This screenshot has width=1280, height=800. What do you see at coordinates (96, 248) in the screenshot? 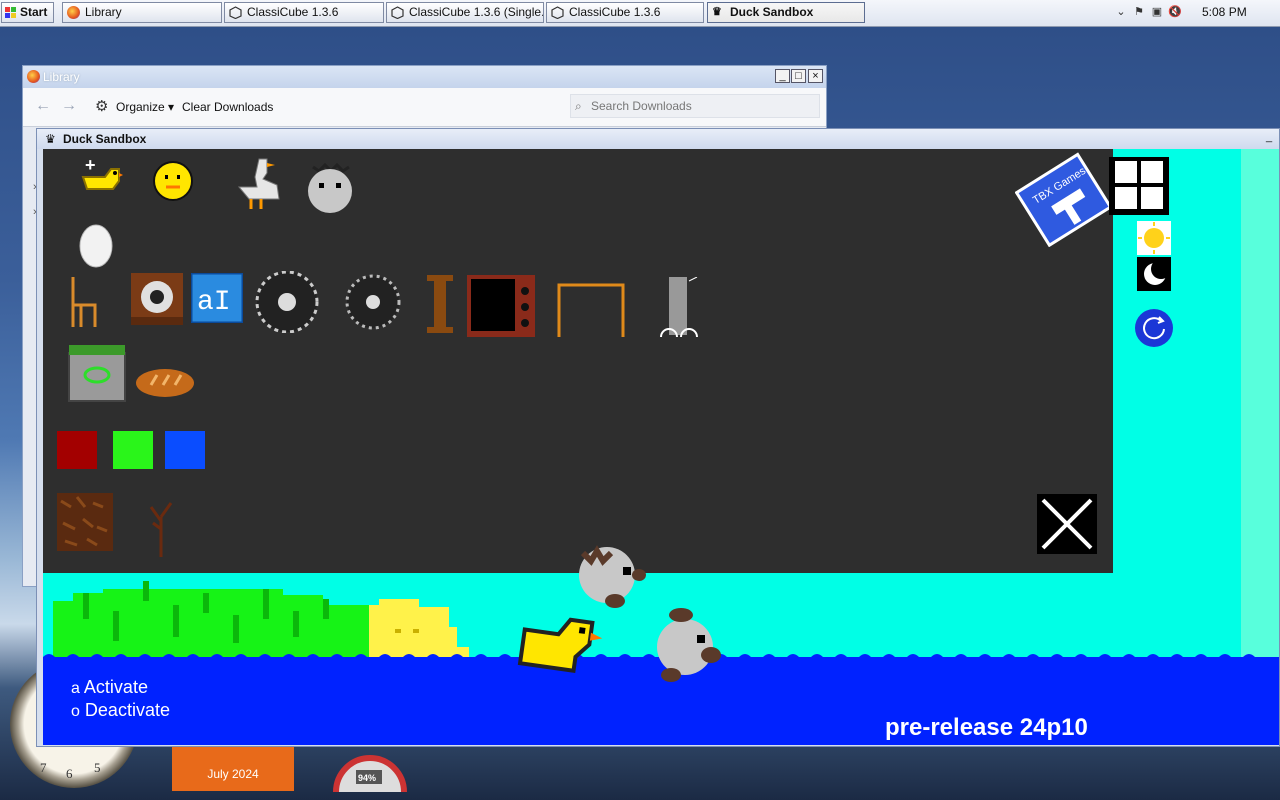
I see `egg-icon` at bounding box center [96, 248].